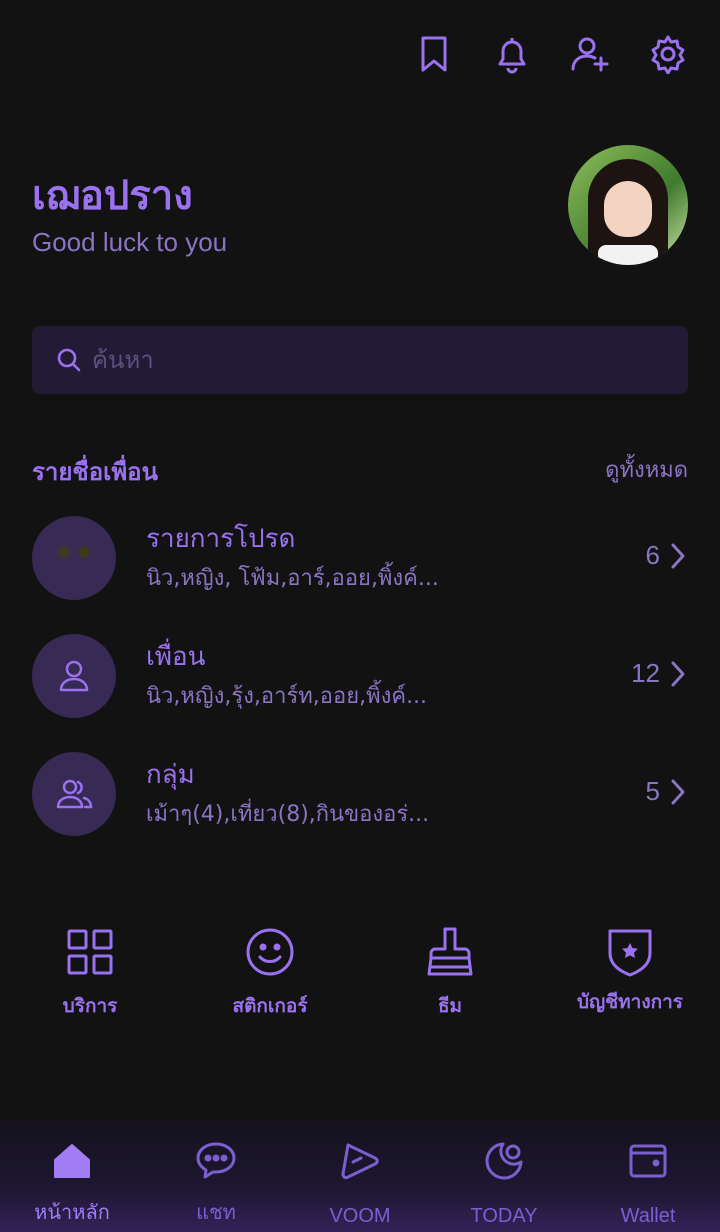 The width and height of the screenshot is (720, 1232). I want to click on shortcut-themes: ธีม, so click(450, 973).